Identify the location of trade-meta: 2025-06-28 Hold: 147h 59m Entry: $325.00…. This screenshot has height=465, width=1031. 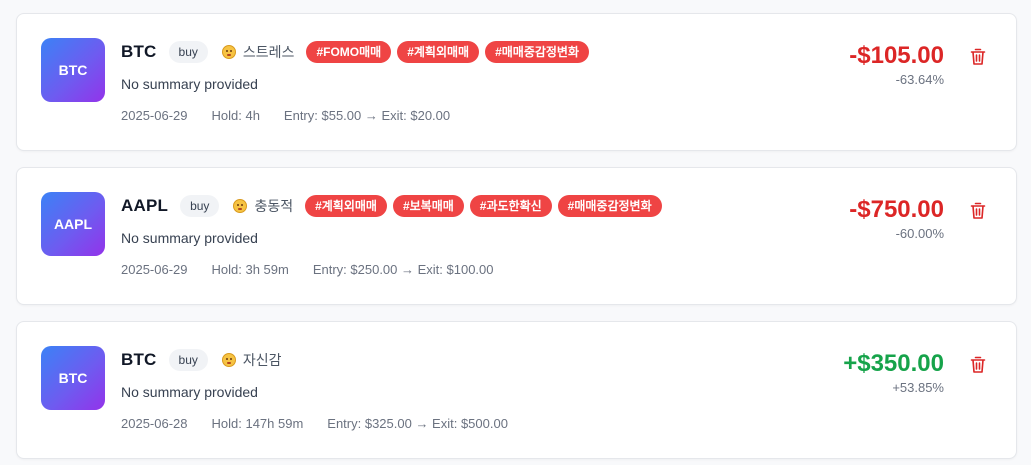
(326, 423).